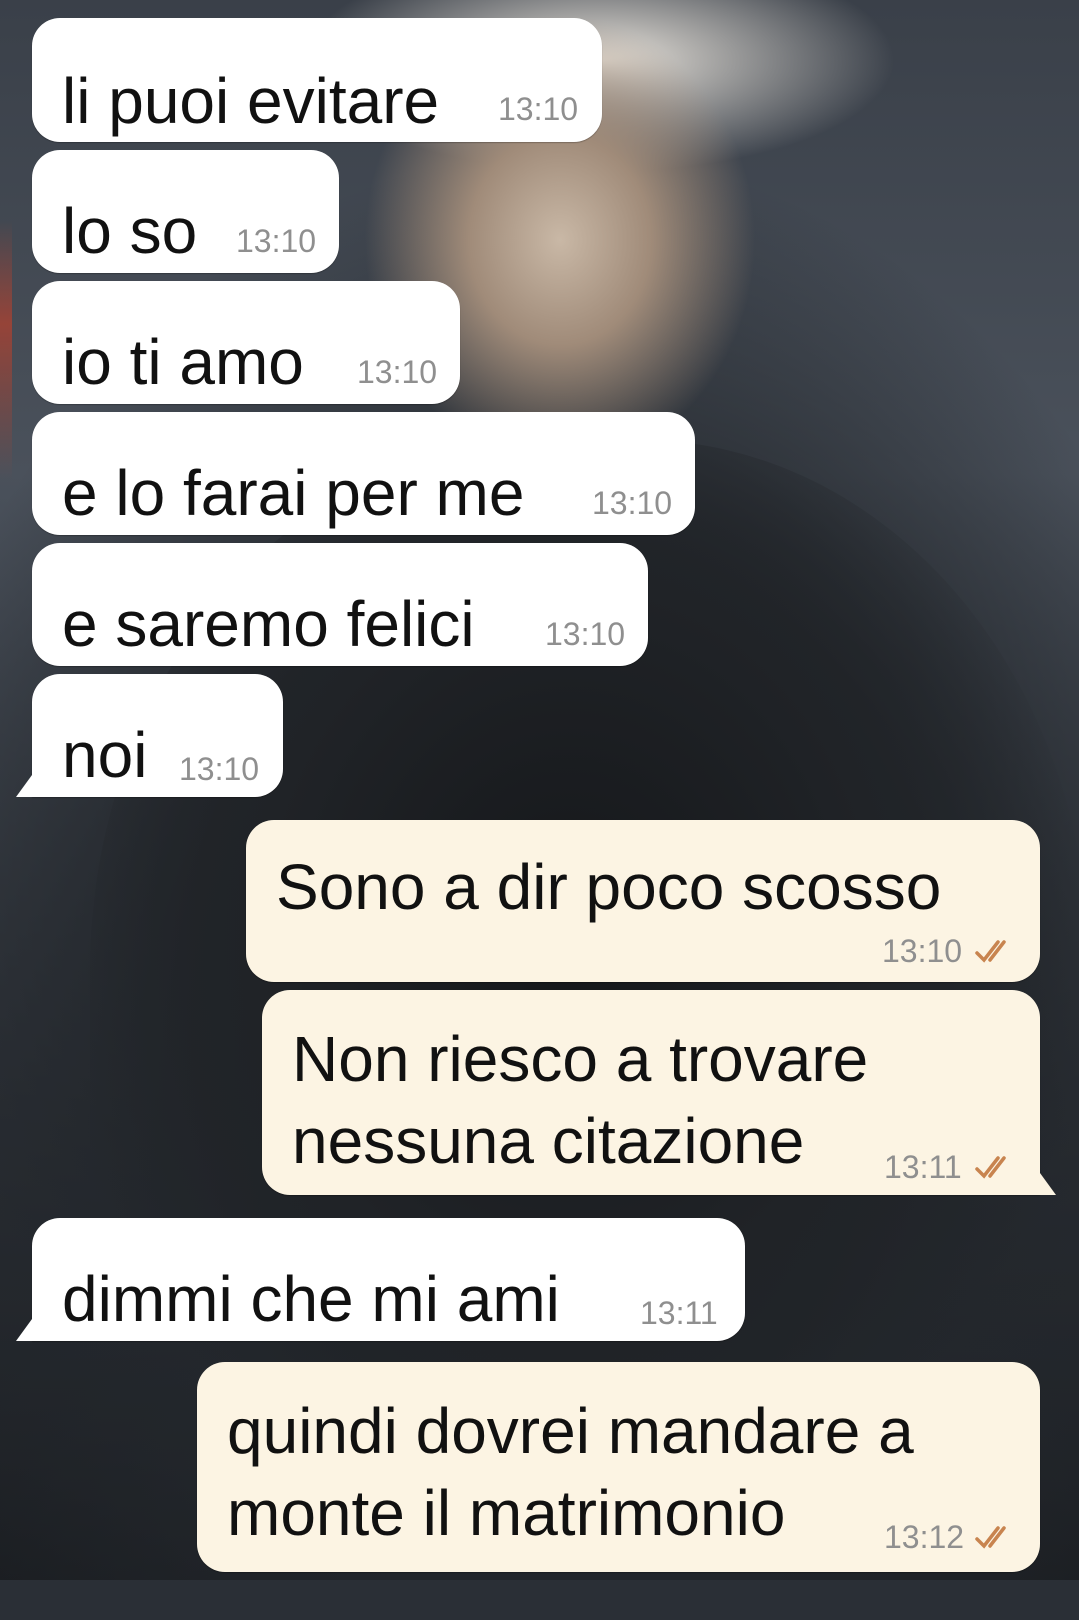  Describe the element at coordinates (580, 1059) in the screenshot. I see `message-text-line: Non riesco a trovare` at that location.